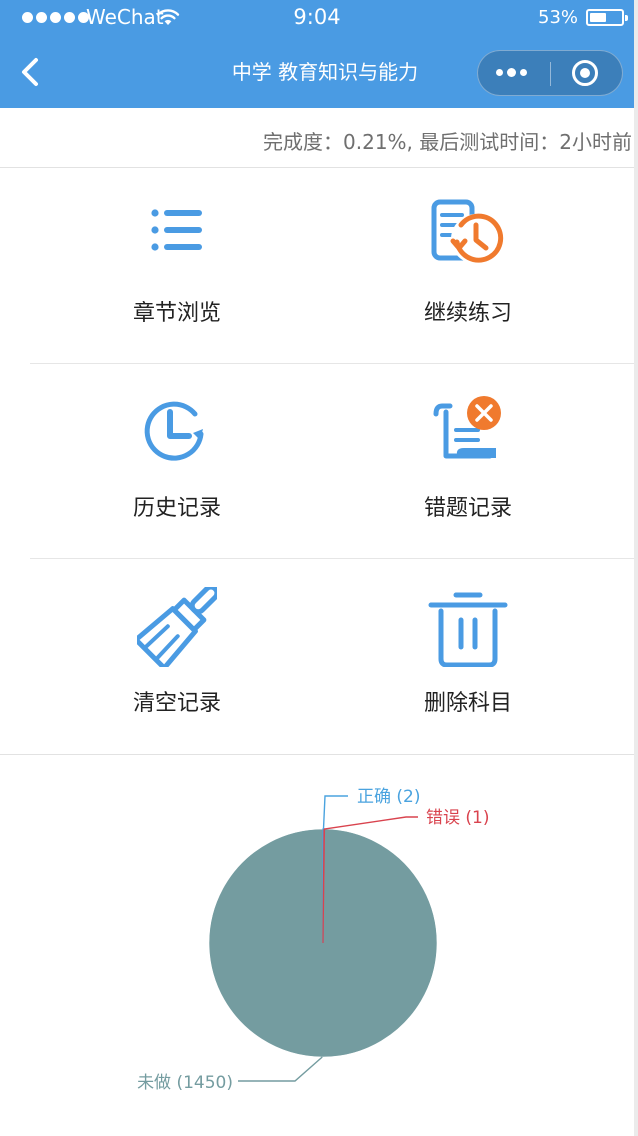 The height and width of the screenshot is (1136, 638). Describe the element at coordinates (177, 627) in the screenshot. I see `brush-icon` at that location.